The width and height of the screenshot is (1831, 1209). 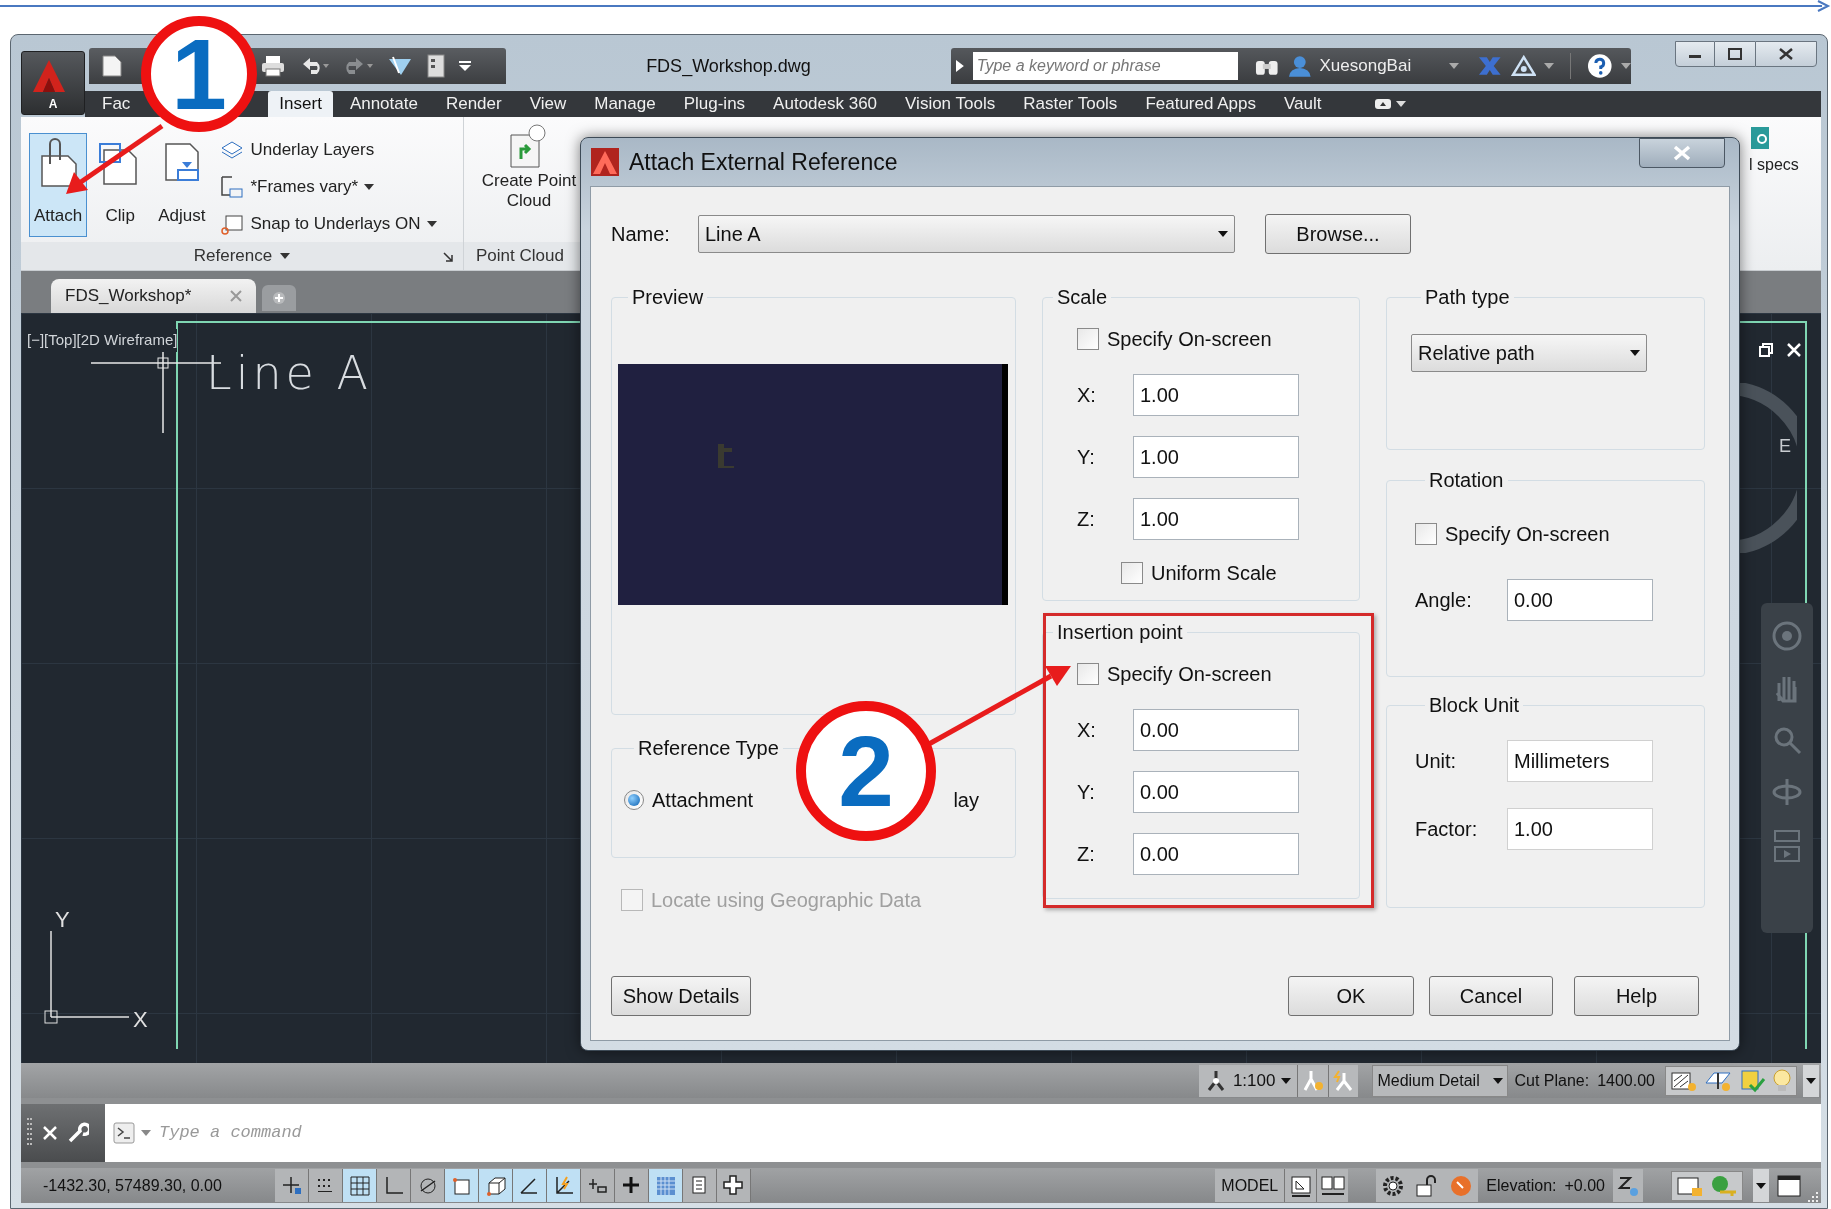 I want to click on underlay-option-button: Snap to Underlays ON, so click(x=328, y=223).